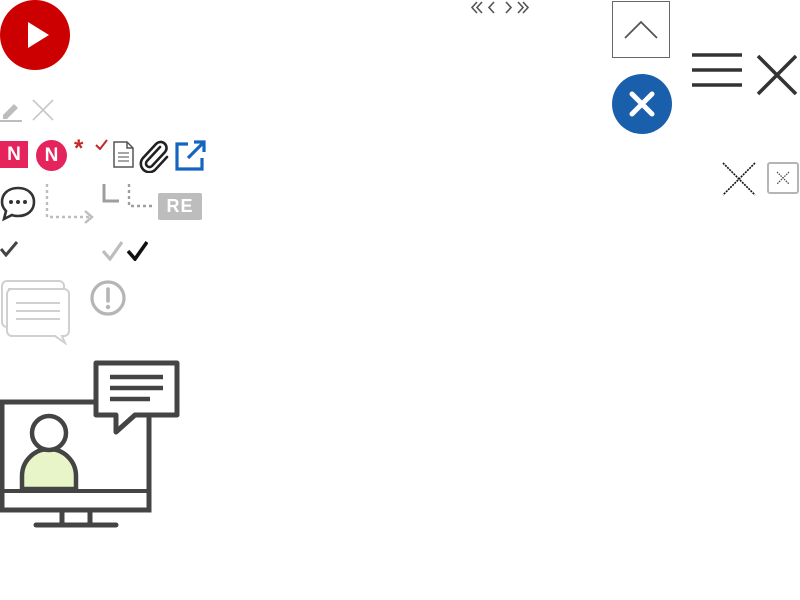 This screenshot has width=800, height=600. I want to click on paperclip-icon, so click(154, 156).